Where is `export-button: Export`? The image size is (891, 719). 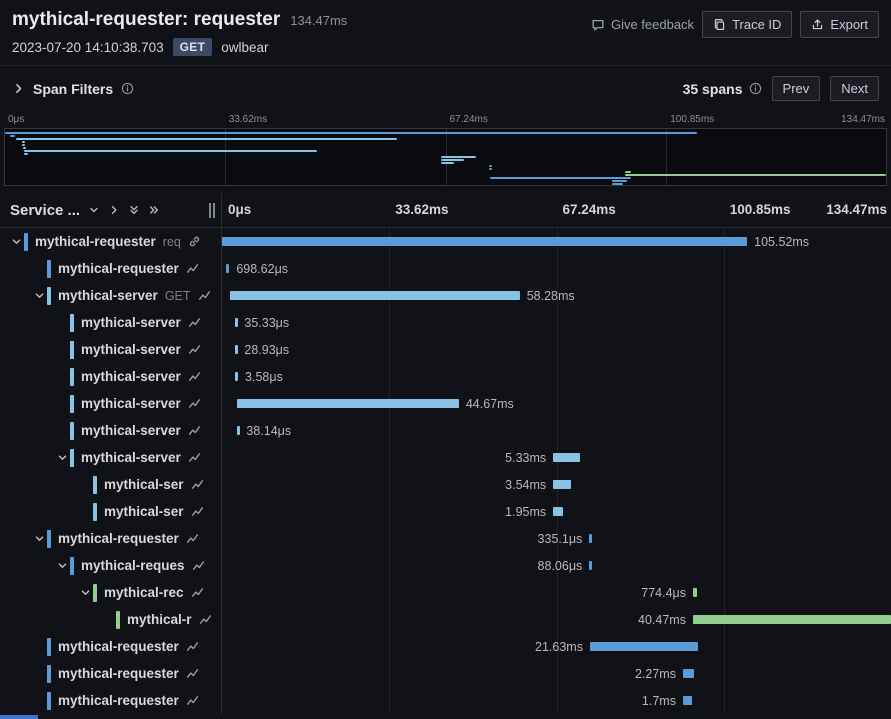
export-button: Export is located at coordinates (839, 24).